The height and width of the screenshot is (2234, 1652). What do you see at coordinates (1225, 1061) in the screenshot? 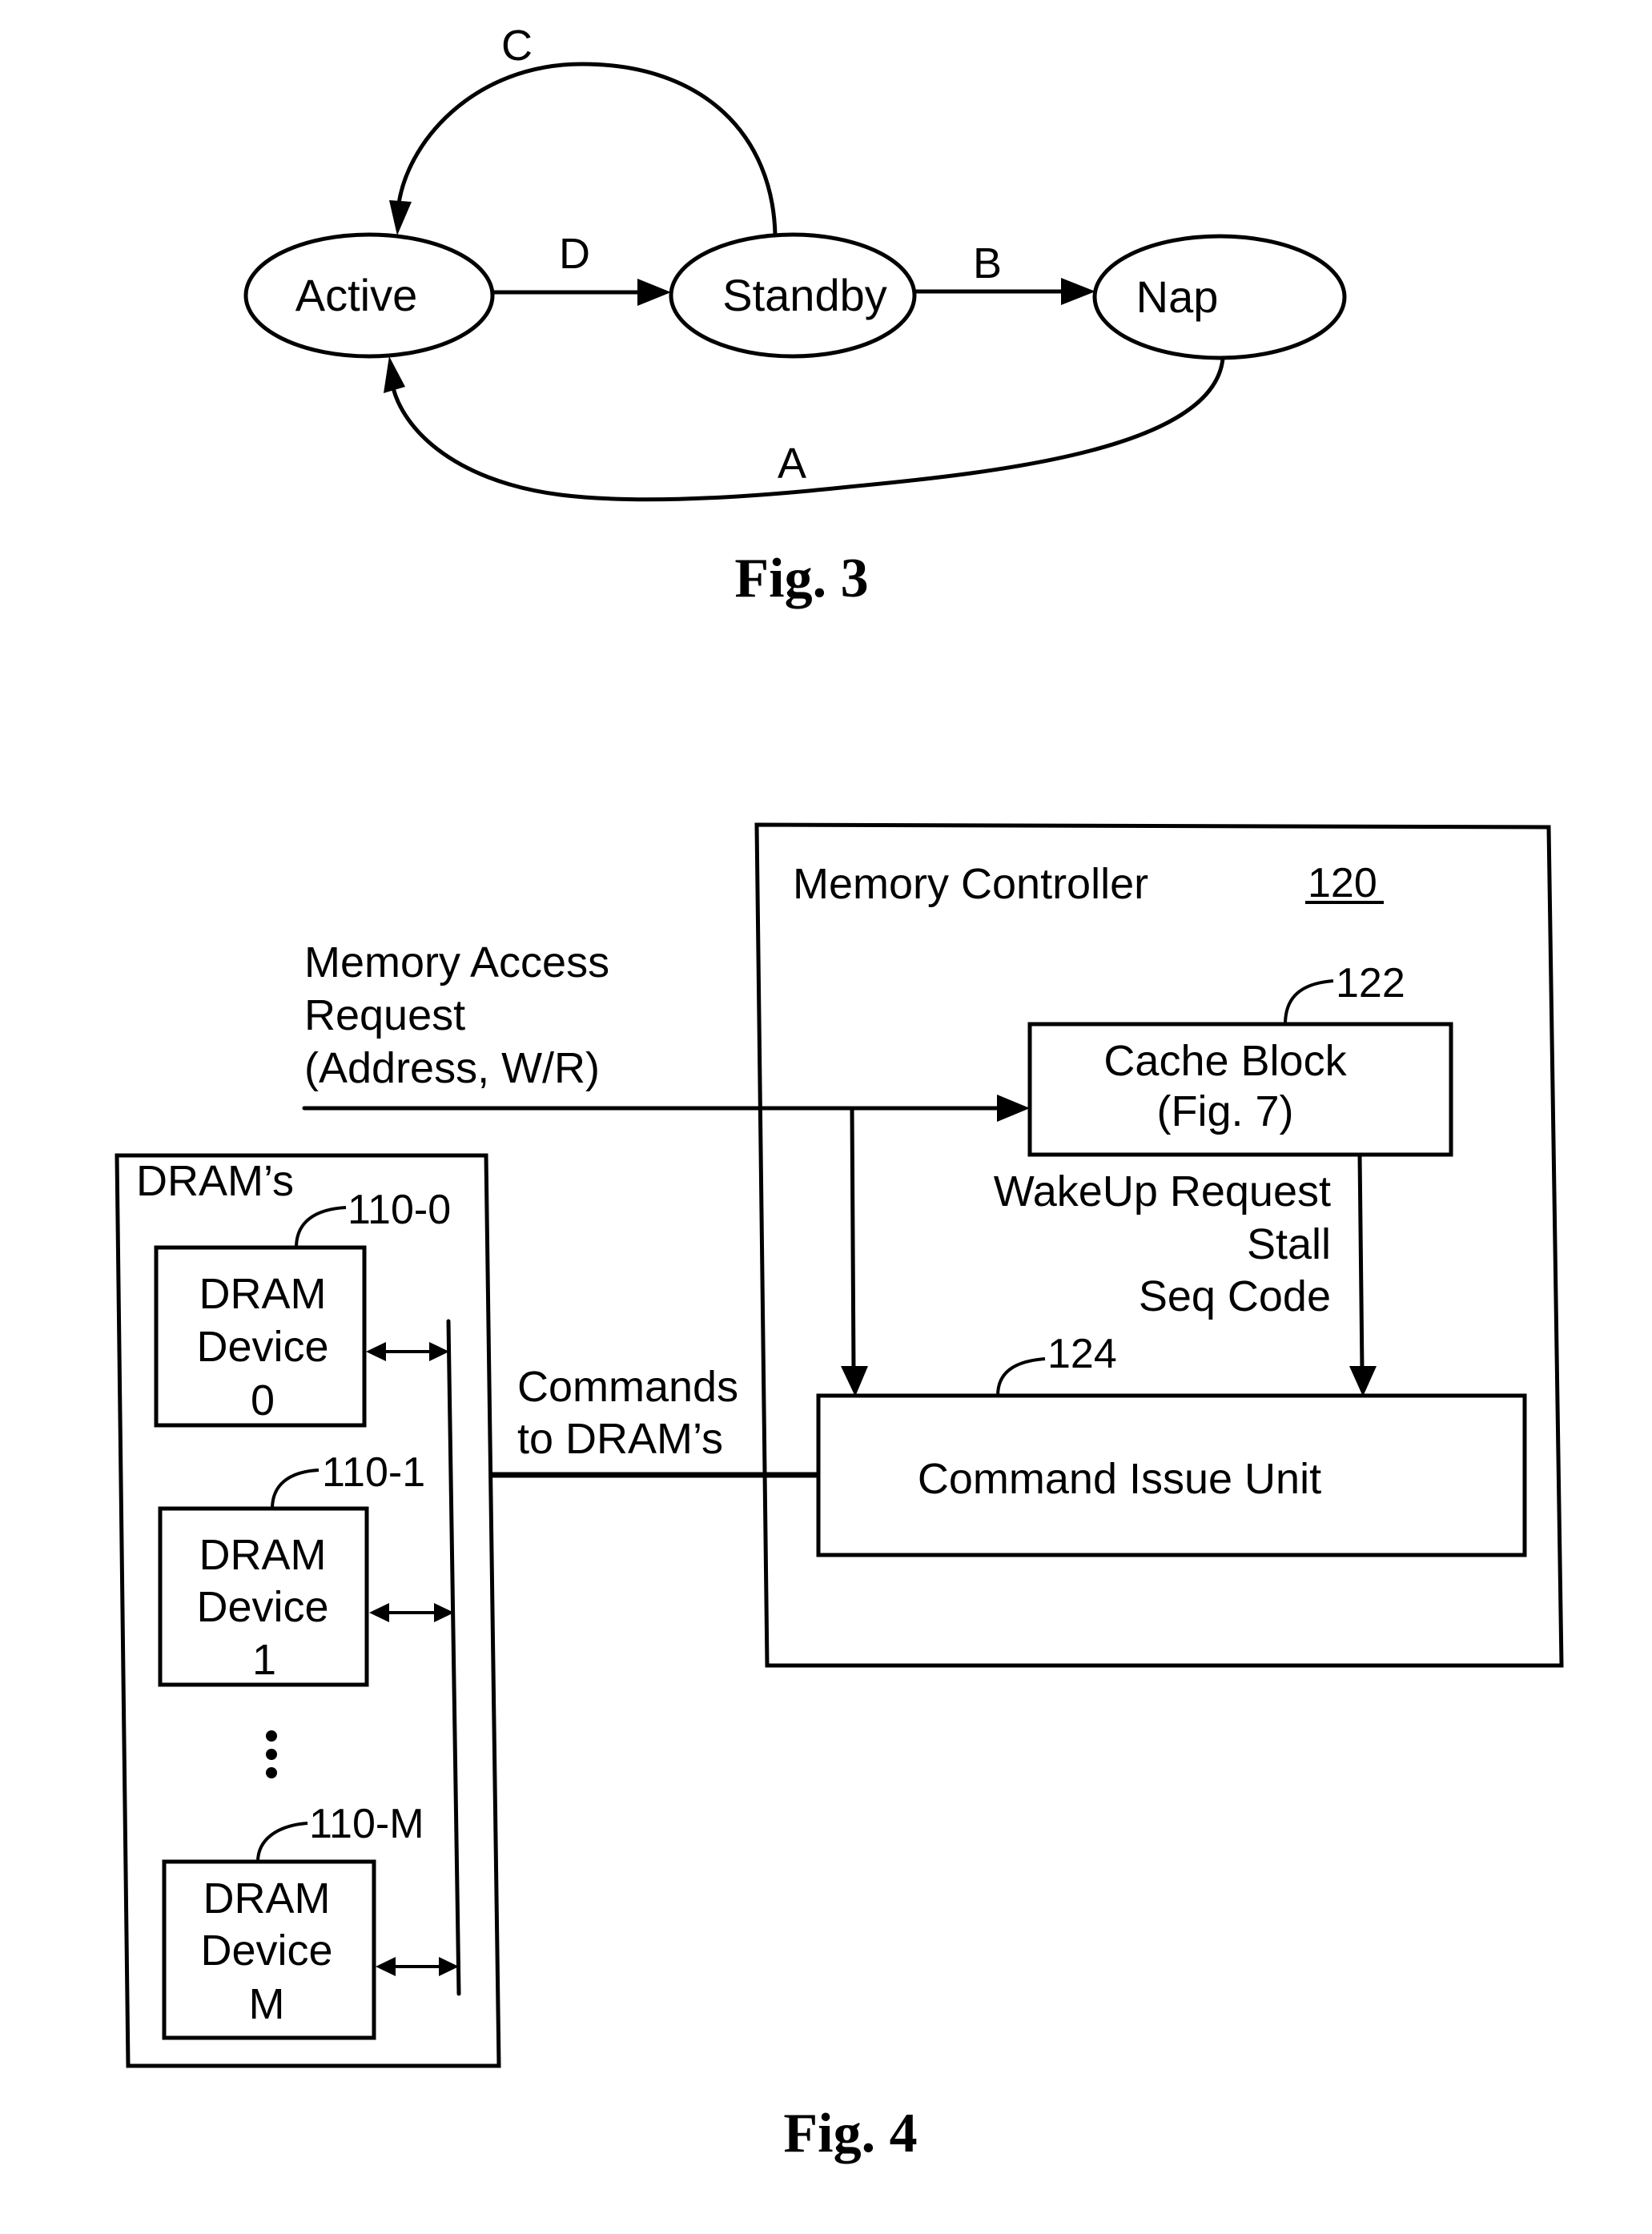
I see `cache-block-line-1: Cache Block` at bounding box center [1225, 1061].